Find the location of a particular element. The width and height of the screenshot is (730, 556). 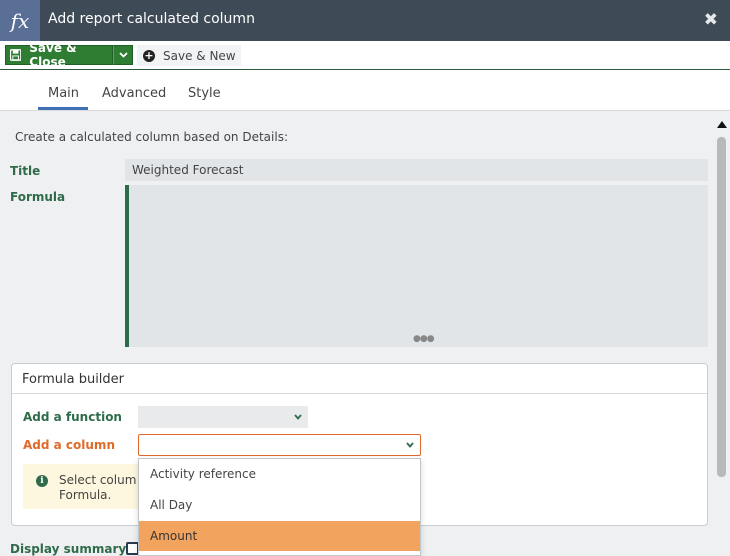

save-new-button: + Save & New is located at coordinates (189, 55).